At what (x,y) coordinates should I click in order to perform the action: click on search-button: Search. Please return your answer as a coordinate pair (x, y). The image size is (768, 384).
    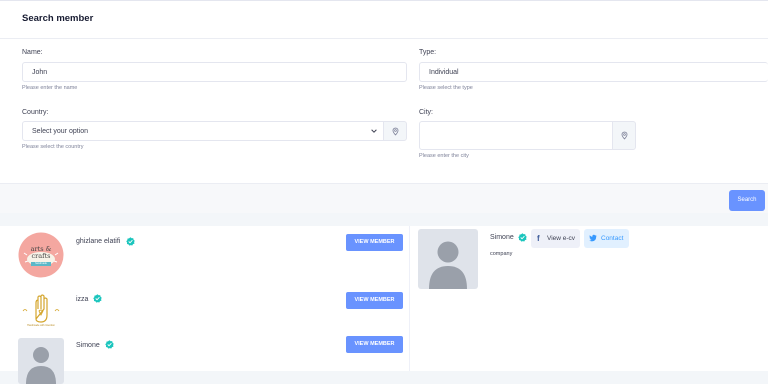
    Looking at the image, I should click on (747, 200).